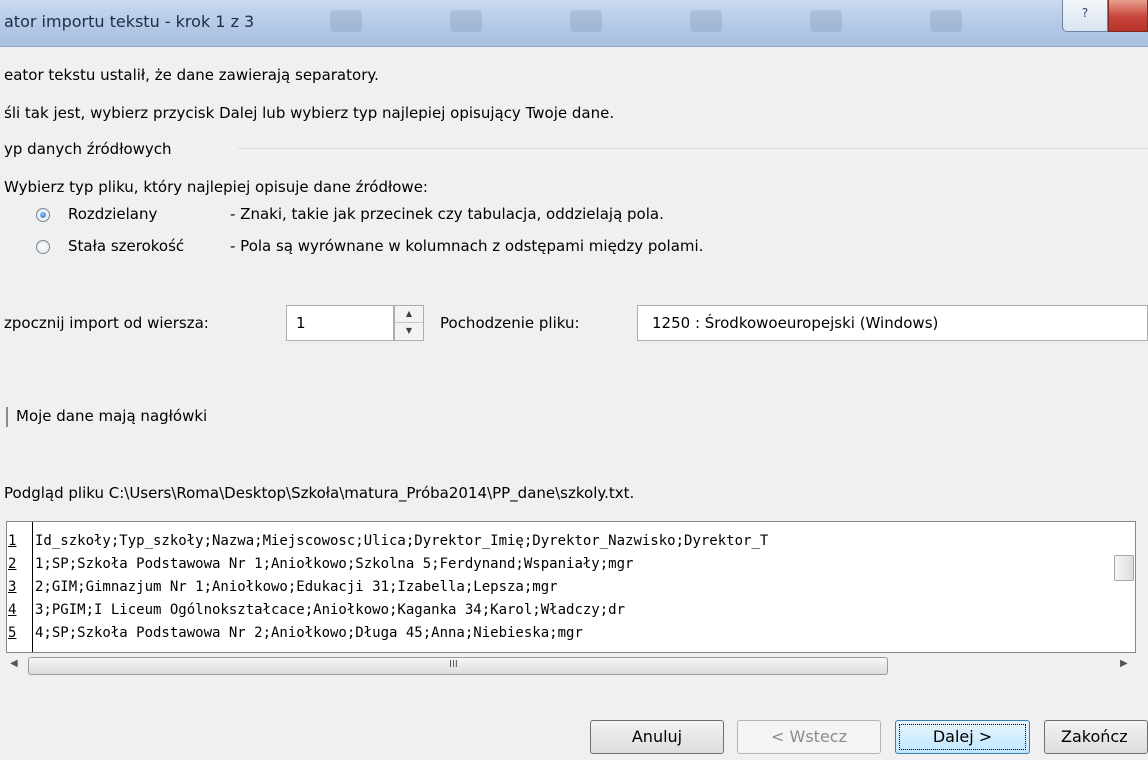 The width and height of the screenshot is (1148, 760). What do you see at coordinates (88, 149) in the screenshot?
I see `group-title: yp danych źródłowych` at bounding box center [88, 149].